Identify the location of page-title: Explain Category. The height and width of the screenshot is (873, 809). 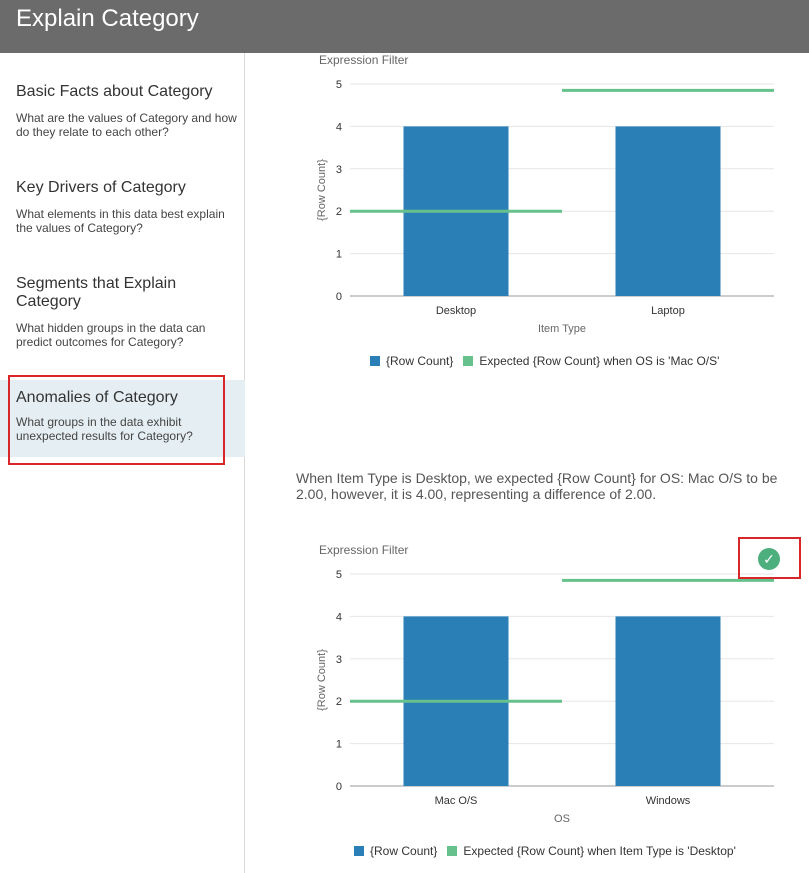
(107, 18).